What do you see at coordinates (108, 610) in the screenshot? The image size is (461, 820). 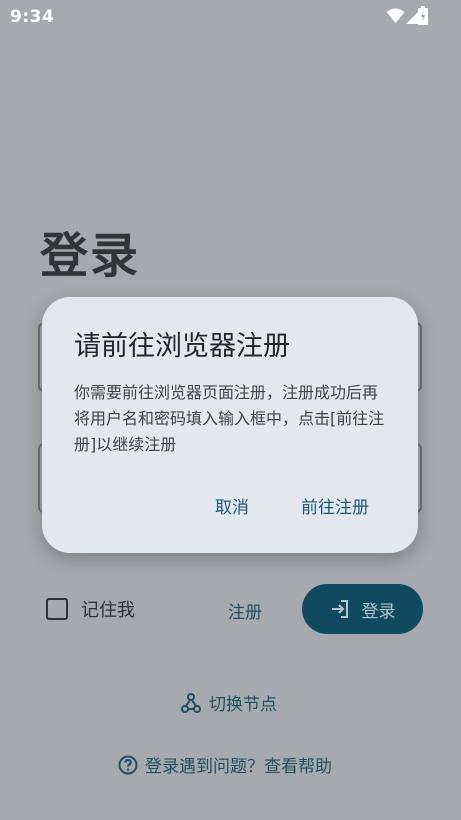 I see `remember-label: 记住我` at bounding box center [108, 610].